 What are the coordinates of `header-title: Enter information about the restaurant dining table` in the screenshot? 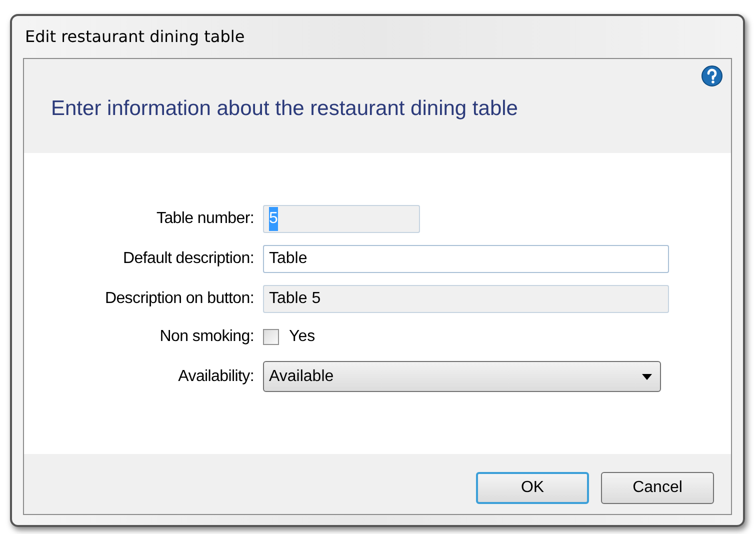 It's located at (284, 109).